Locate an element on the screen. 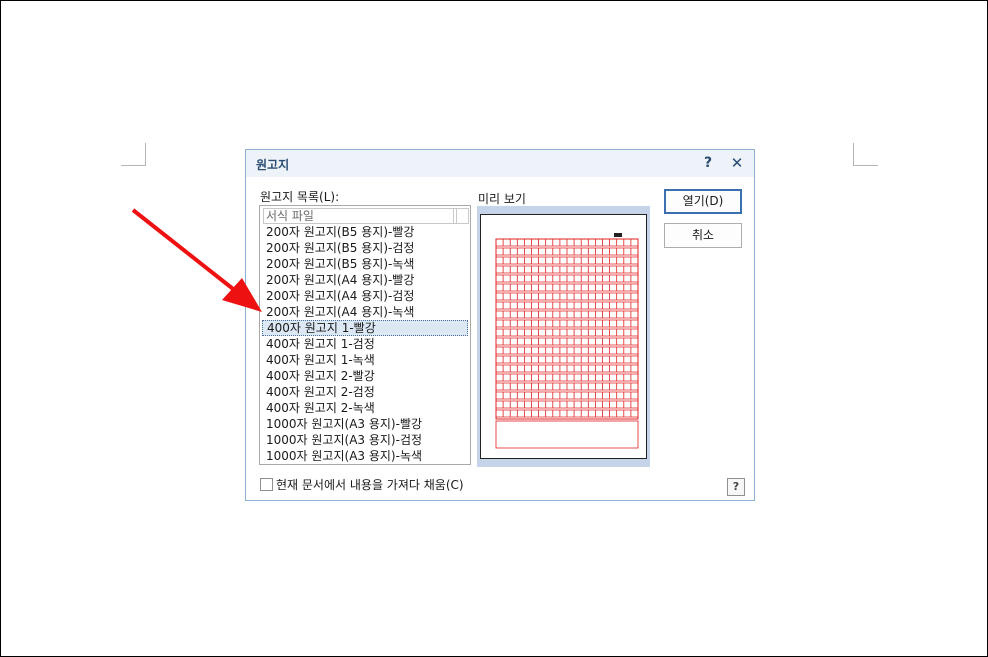  red-pointer-arrow is located at coordinates (196, 260).